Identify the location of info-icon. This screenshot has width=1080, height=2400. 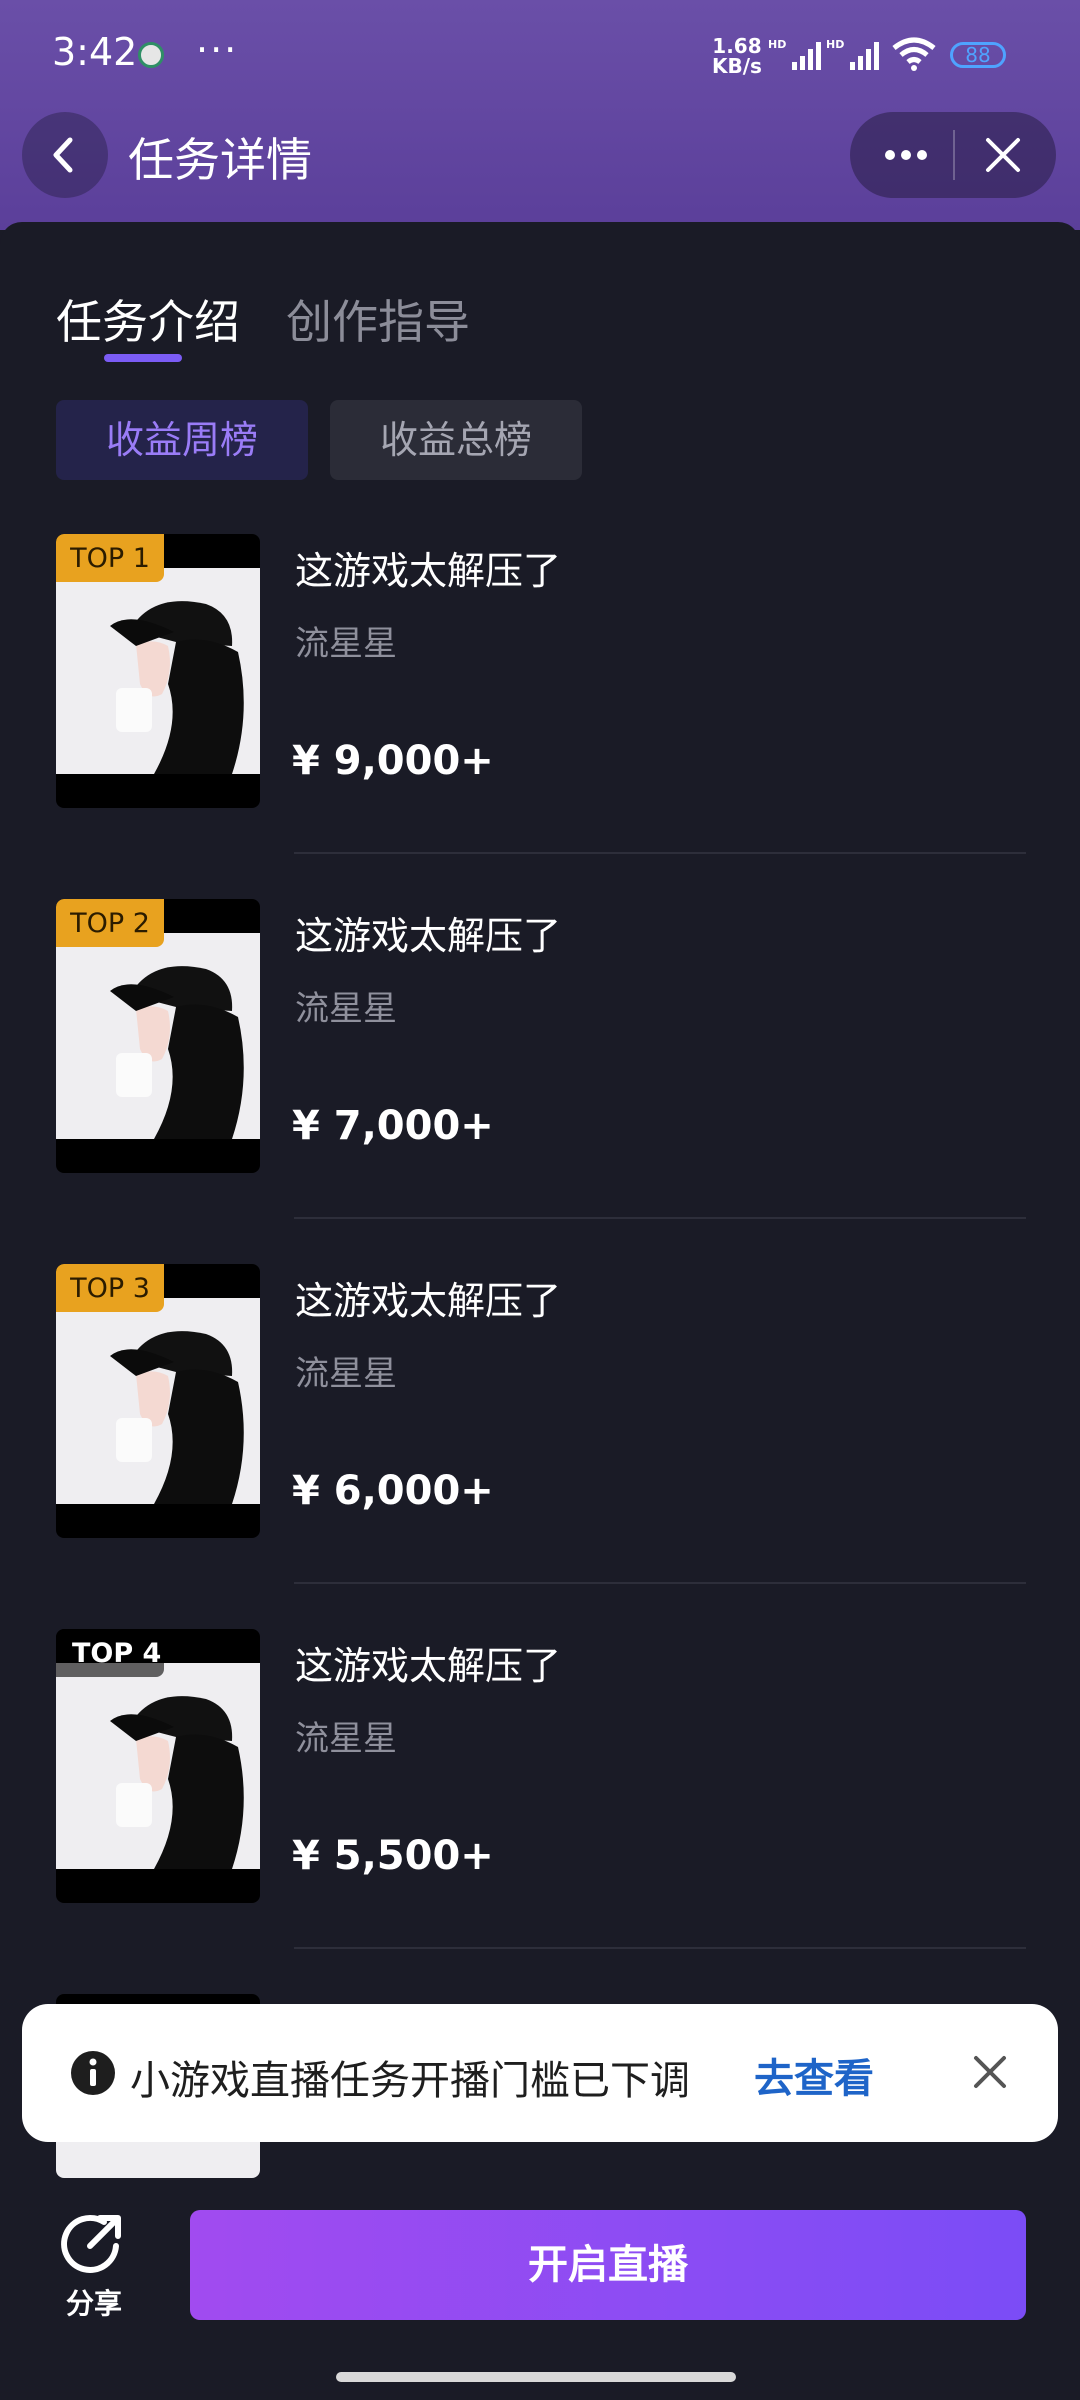
(93, 2073).